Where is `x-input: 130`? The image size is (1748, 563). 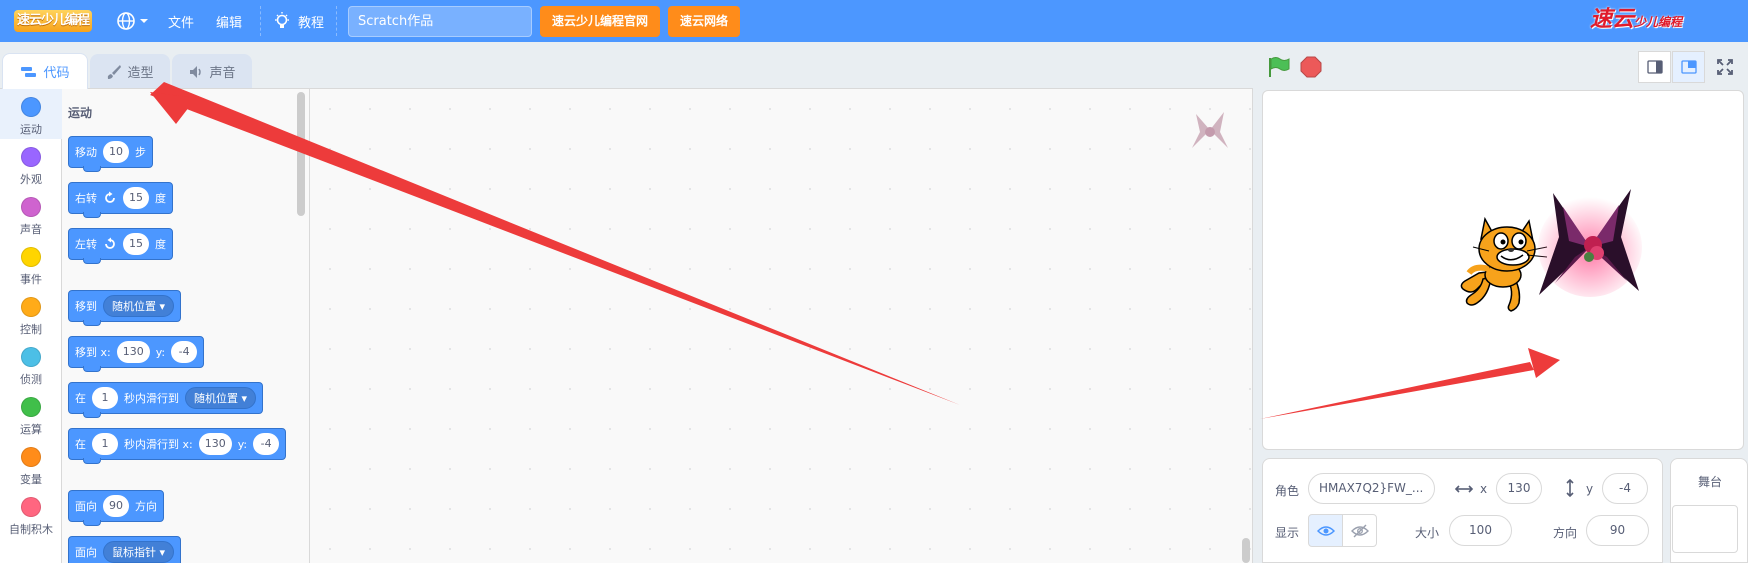 x-input: 130 is located at coordinates (1519, 488).